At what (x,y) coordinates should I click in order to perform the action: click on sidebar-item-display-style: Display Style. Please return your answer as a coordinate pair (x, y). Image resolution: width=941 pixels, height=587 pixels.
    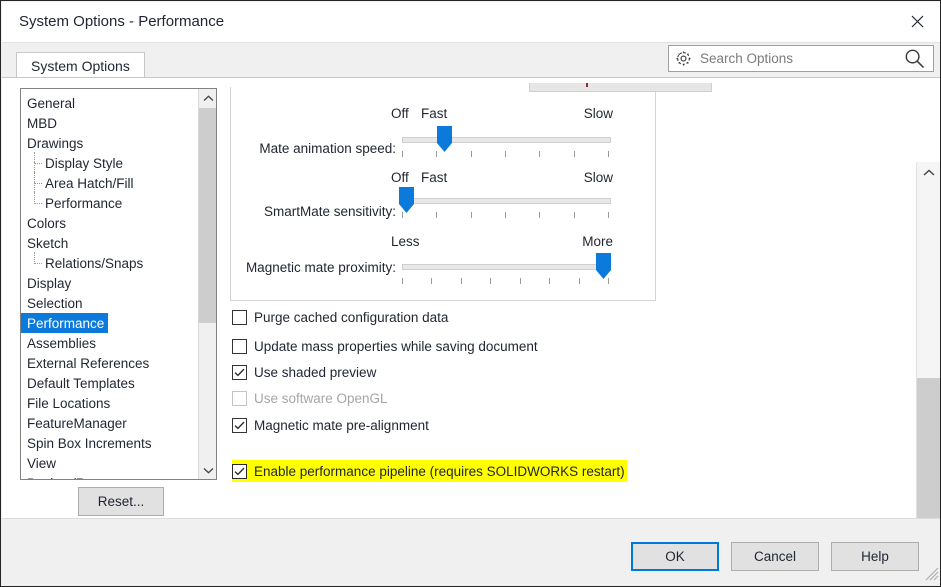
    Looking at the image, I should click on (110, 163).